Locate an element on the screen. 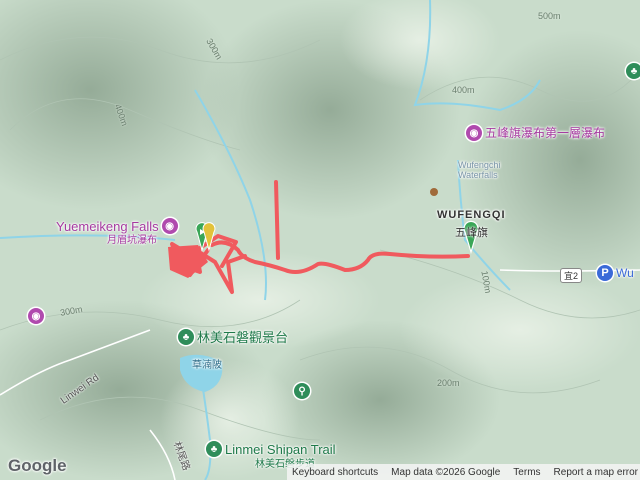 This screenshot has width=640, height=480. photo-spot-poi: ◉ is located at coordinates (36, 316).